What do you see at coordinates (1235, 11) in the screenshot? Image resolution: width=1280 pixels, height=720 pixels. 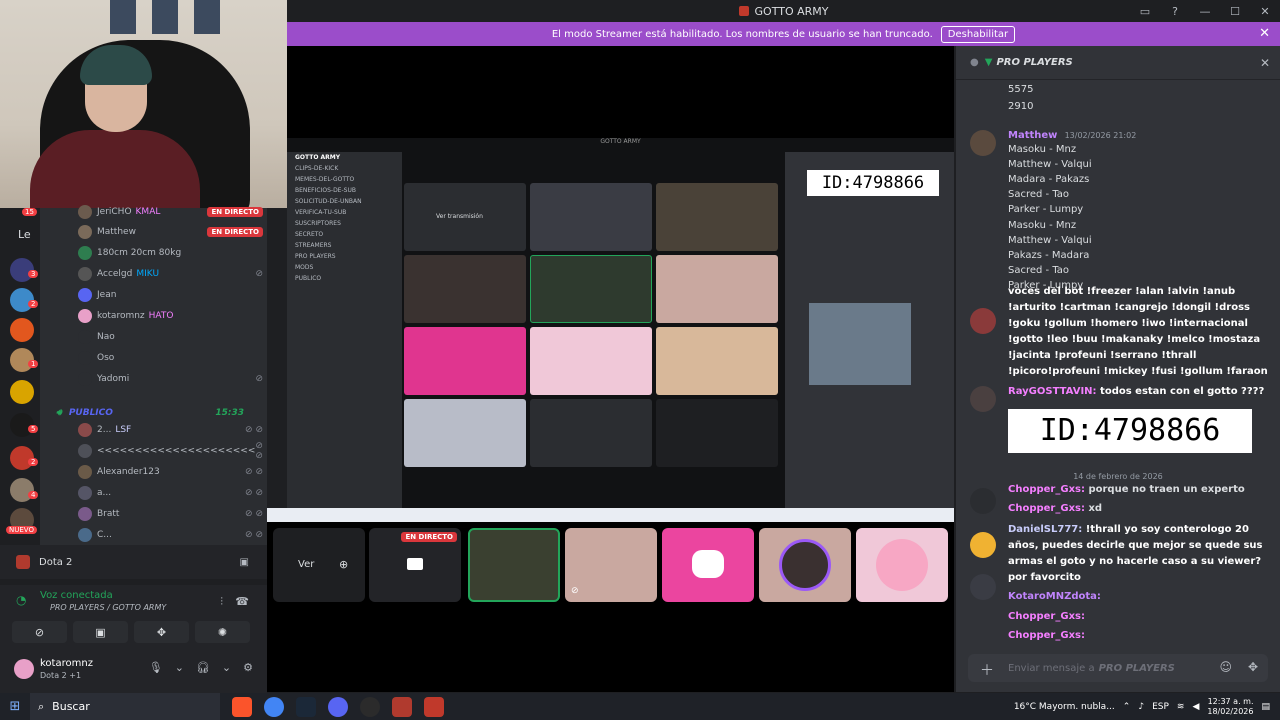 I see `maximize-button: ☐` at bounding box center [1235, 11].